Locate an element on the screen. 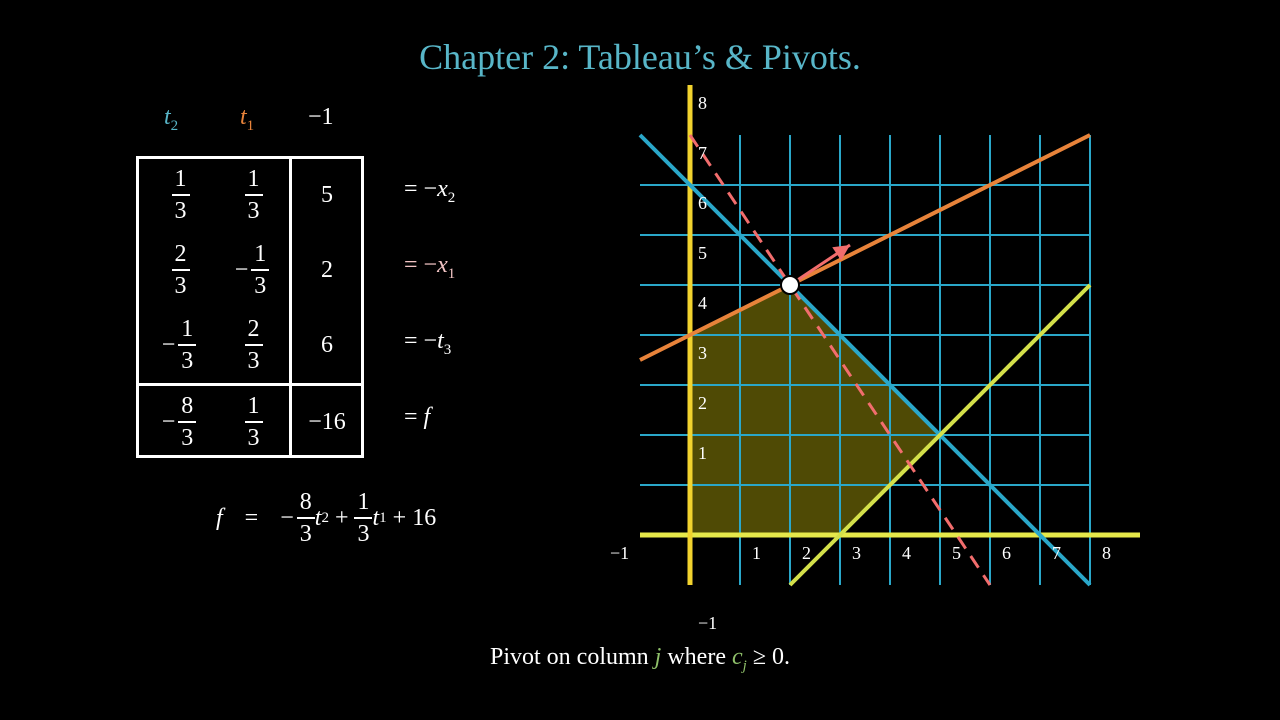 The height and width of the screenshot is (720, 1280). x-tick-label: 8 is located at coordinates (1106, 553).